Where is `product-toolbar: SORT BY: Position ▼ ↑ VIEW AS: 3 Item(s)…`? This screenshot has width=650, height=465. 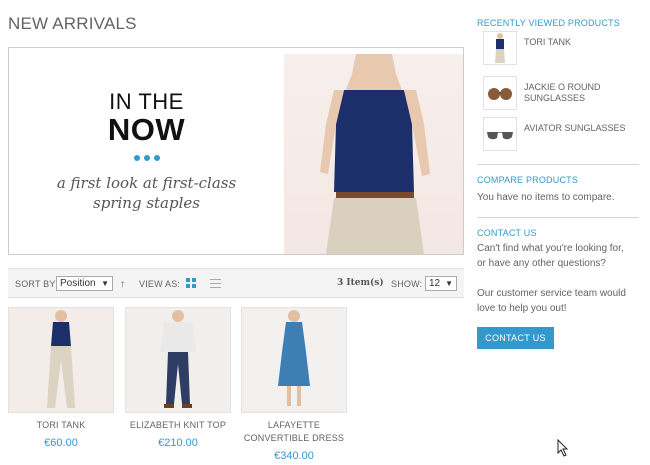
product-toolbar: SORT BY: Position ▼ ↑ VIEW AS: 3 Item(s)… is located at coordinates (236, 283).